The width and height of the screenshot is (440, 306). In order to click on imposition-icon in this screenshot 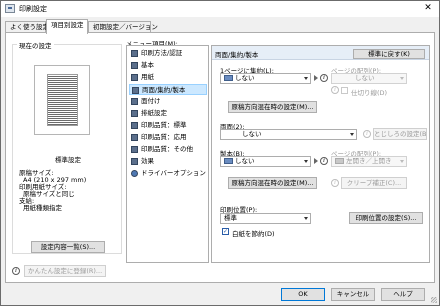, I will do `click(134, 101)`.